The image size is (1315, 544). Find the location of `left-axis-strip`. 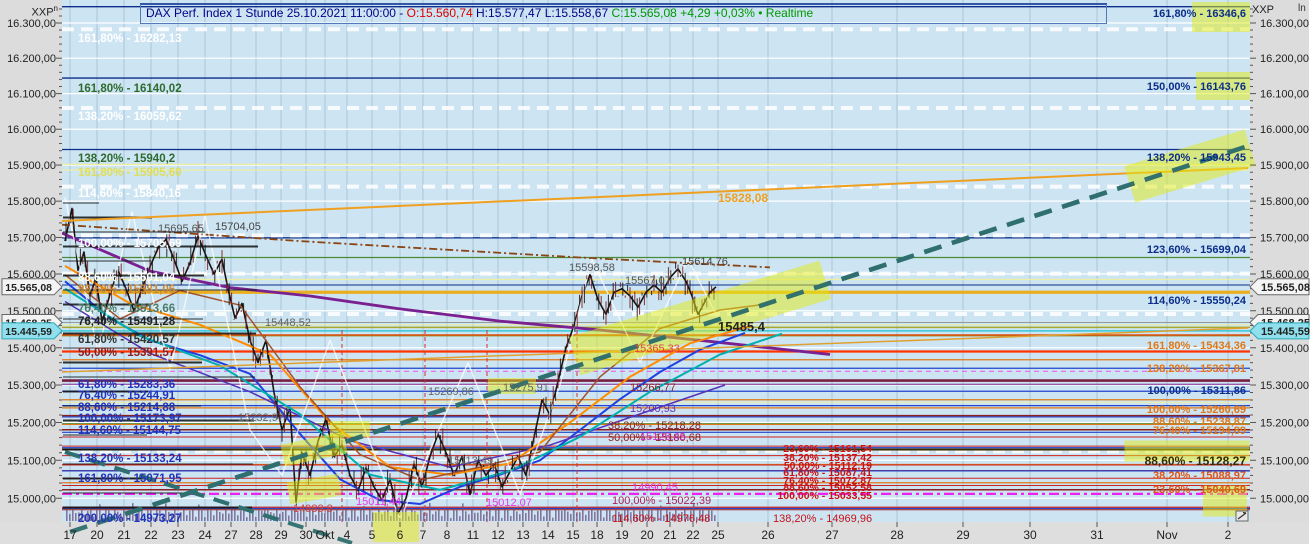

left-axis-strip is located at coordinates (31, 261).